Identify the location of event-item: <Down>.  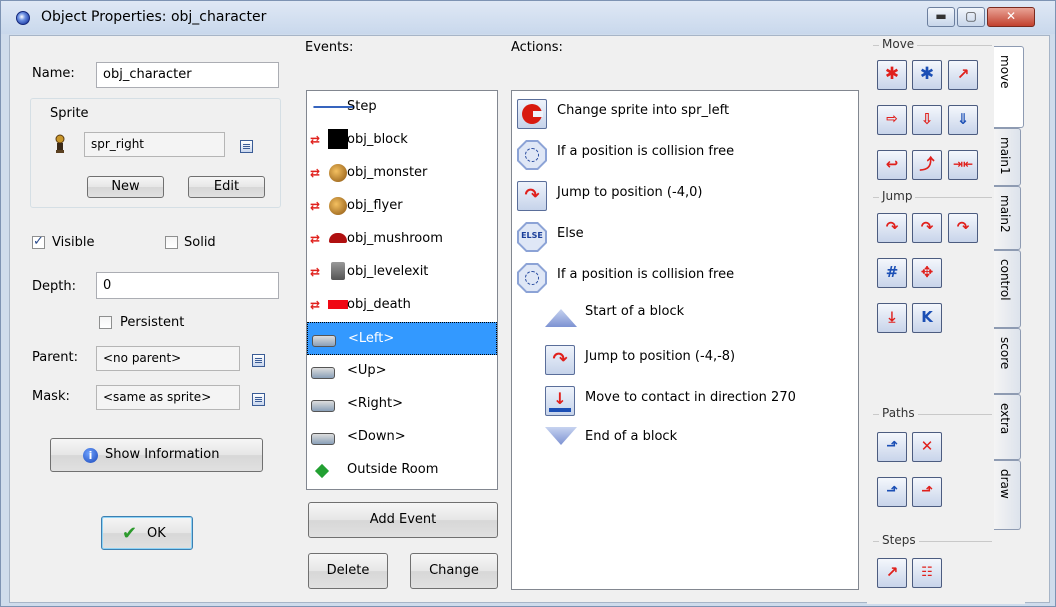
(402, 437).